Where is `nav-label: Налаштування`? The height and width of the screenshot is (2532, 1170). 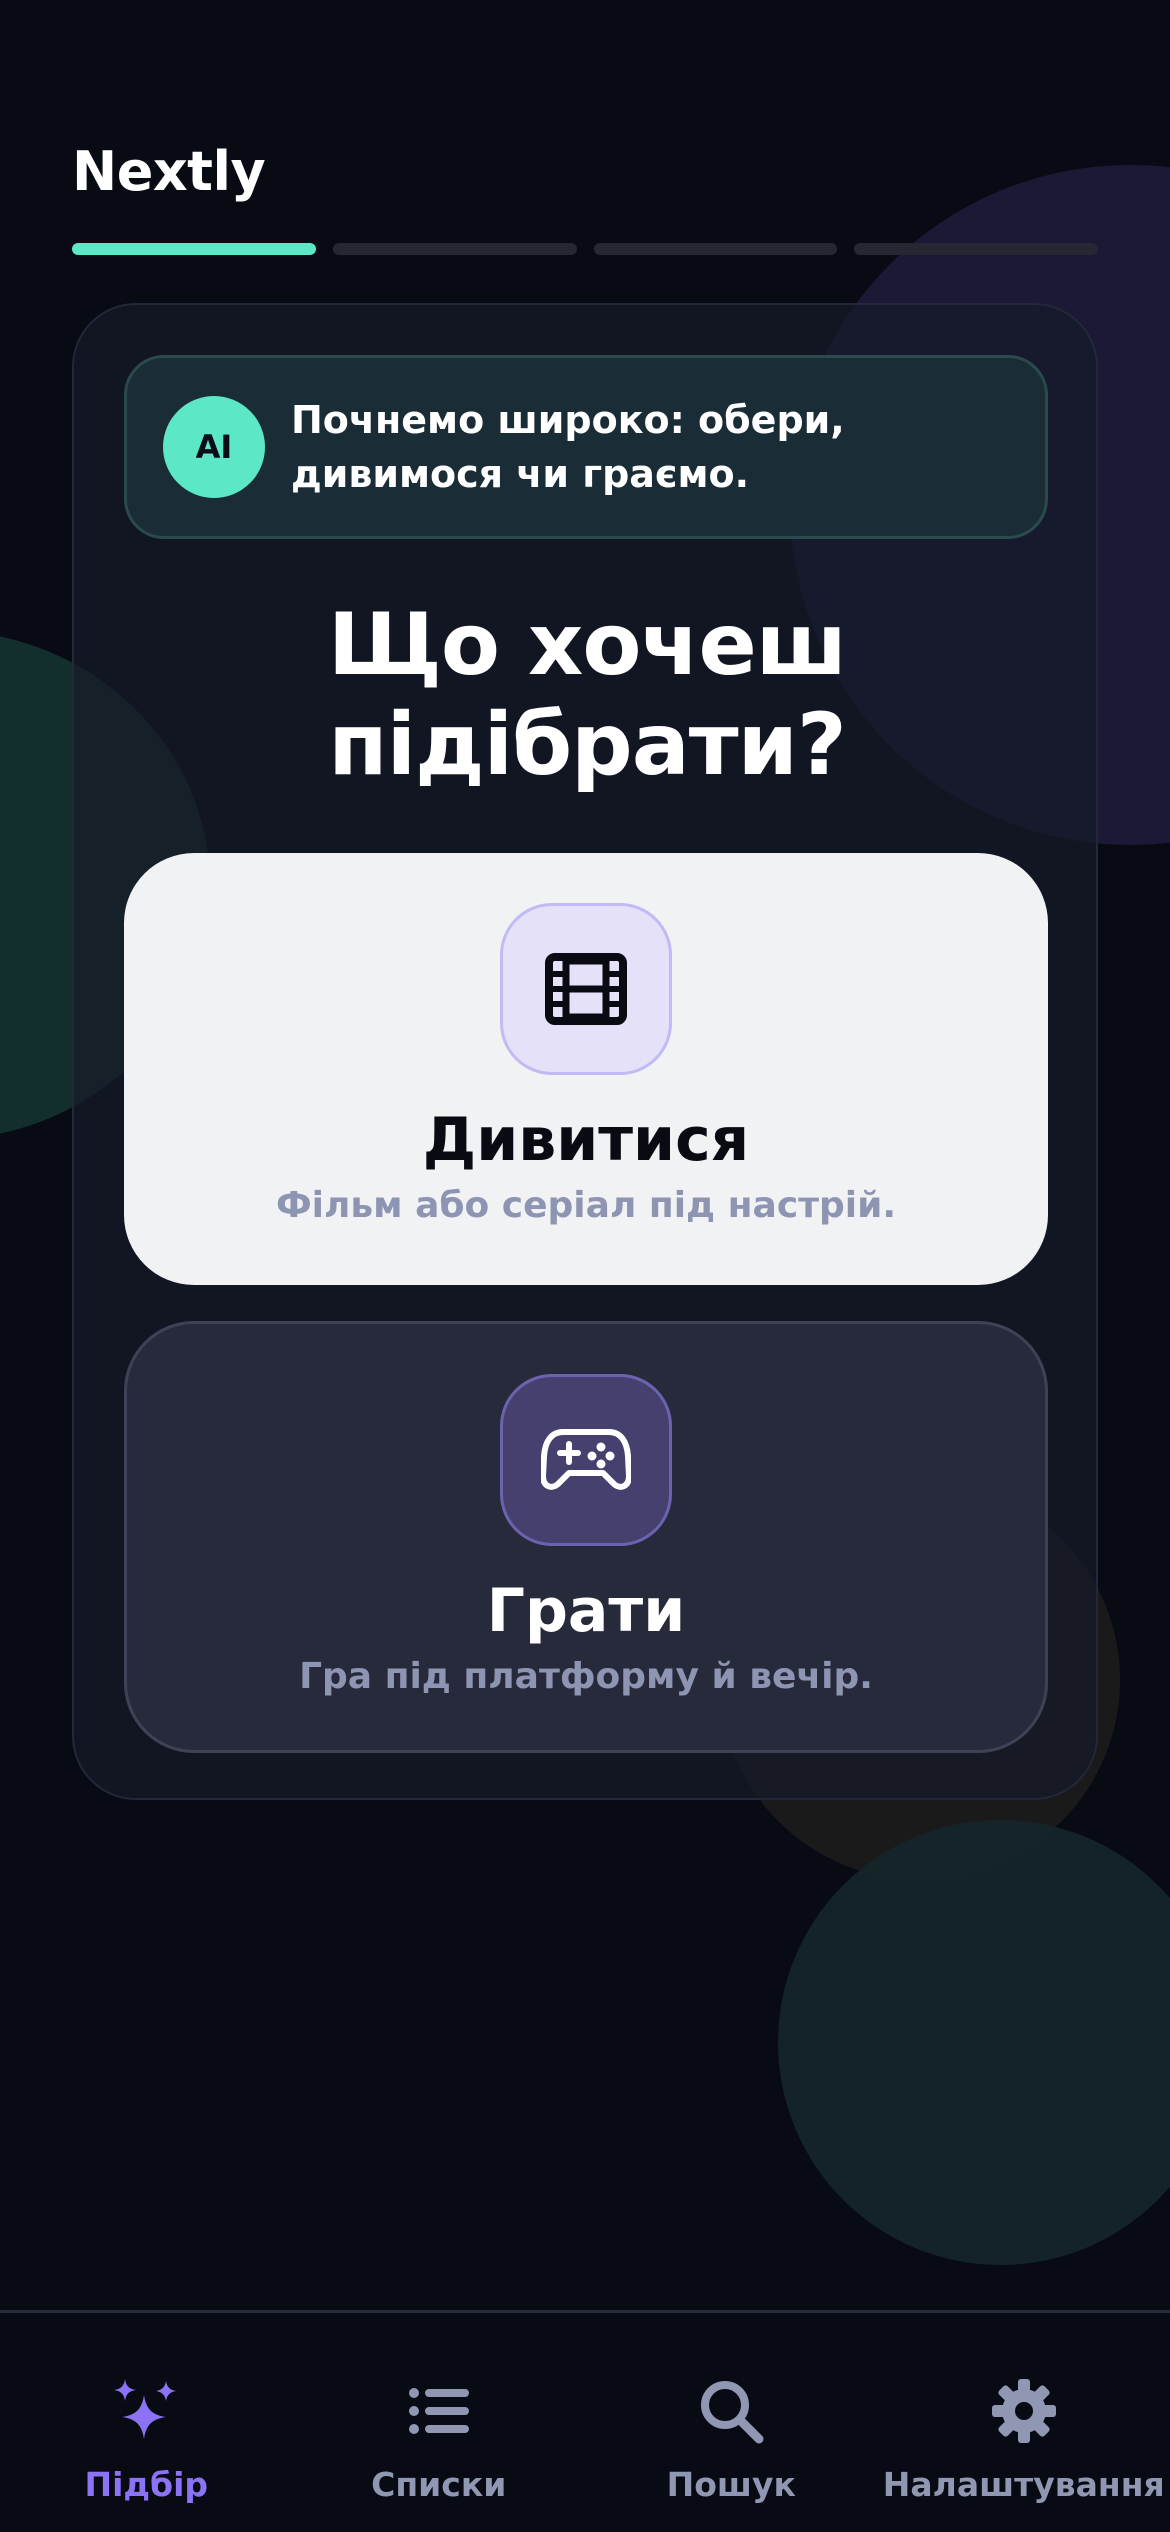 nav-label: Налаштування is located at coordinates (1023, 2484).